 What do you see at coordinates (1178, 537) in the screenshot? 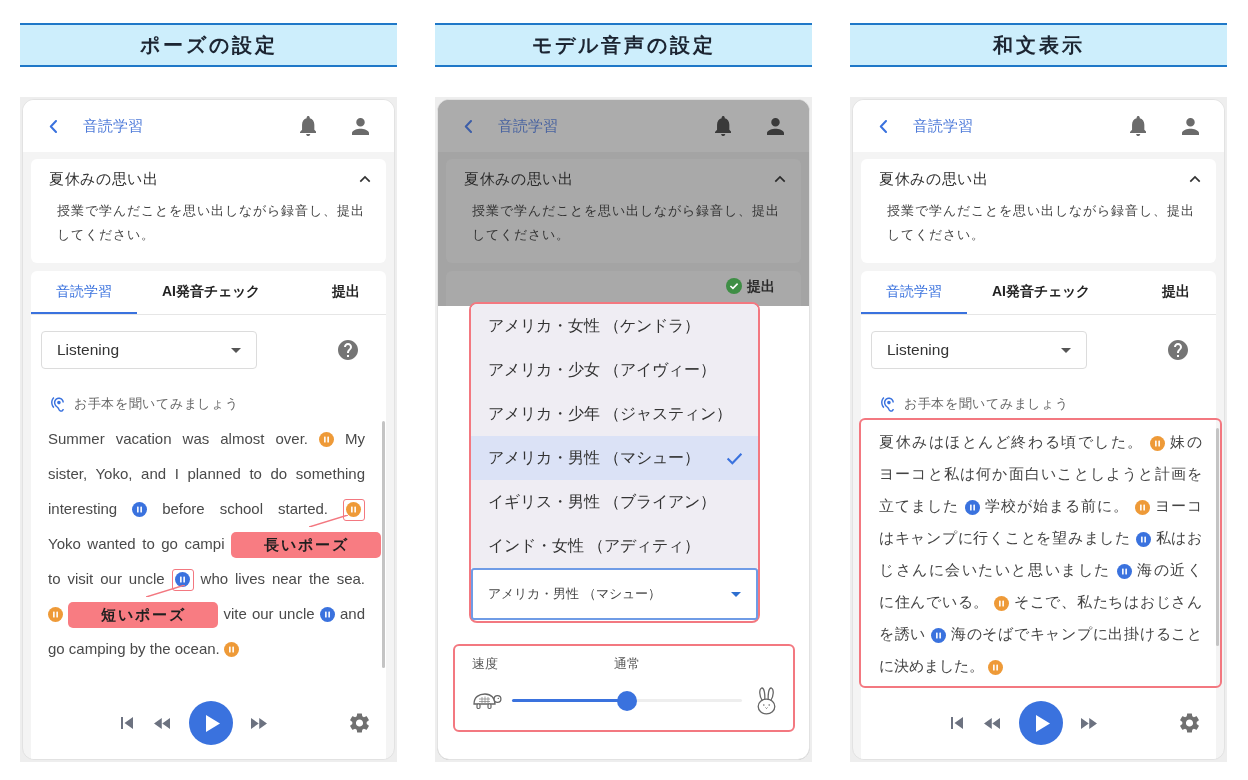
I see `passage-text: 私はお` at bounding box center [1178, 537].